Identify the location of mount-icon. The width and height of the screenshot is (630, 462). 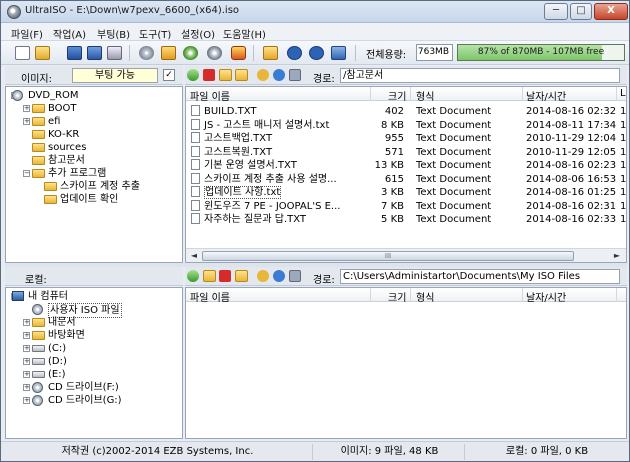
(214, 53).